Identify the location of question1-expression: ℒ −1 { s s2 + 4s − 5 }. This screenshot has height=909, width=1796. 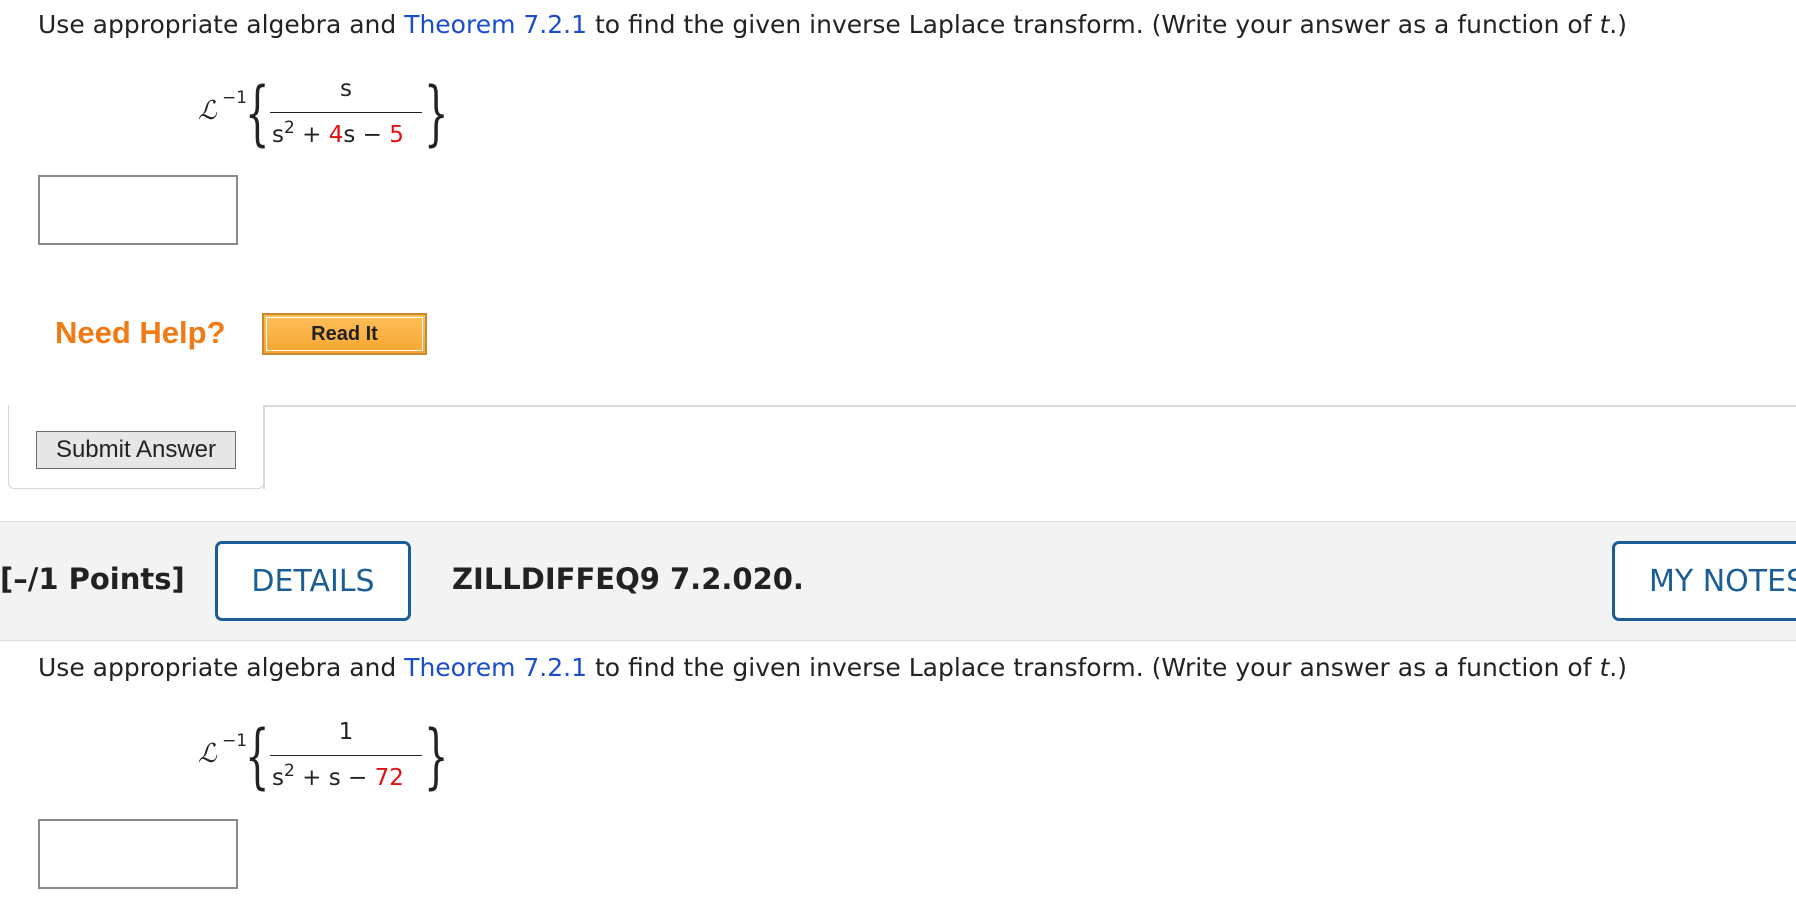
(325, 115).